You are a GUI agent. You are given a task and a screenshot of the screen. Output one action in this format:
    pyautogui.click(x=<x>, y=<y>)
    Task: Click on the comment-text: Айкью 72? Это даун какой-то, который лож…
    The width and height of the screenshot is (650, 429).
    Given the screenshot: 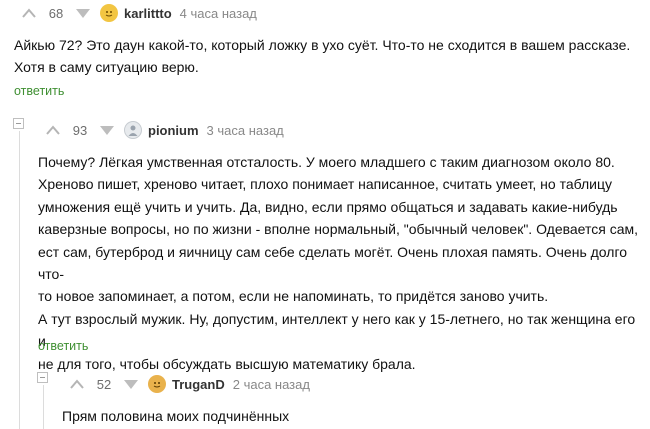 What is the action you would take?
    pyautogui.click(x=322, y=56)
    